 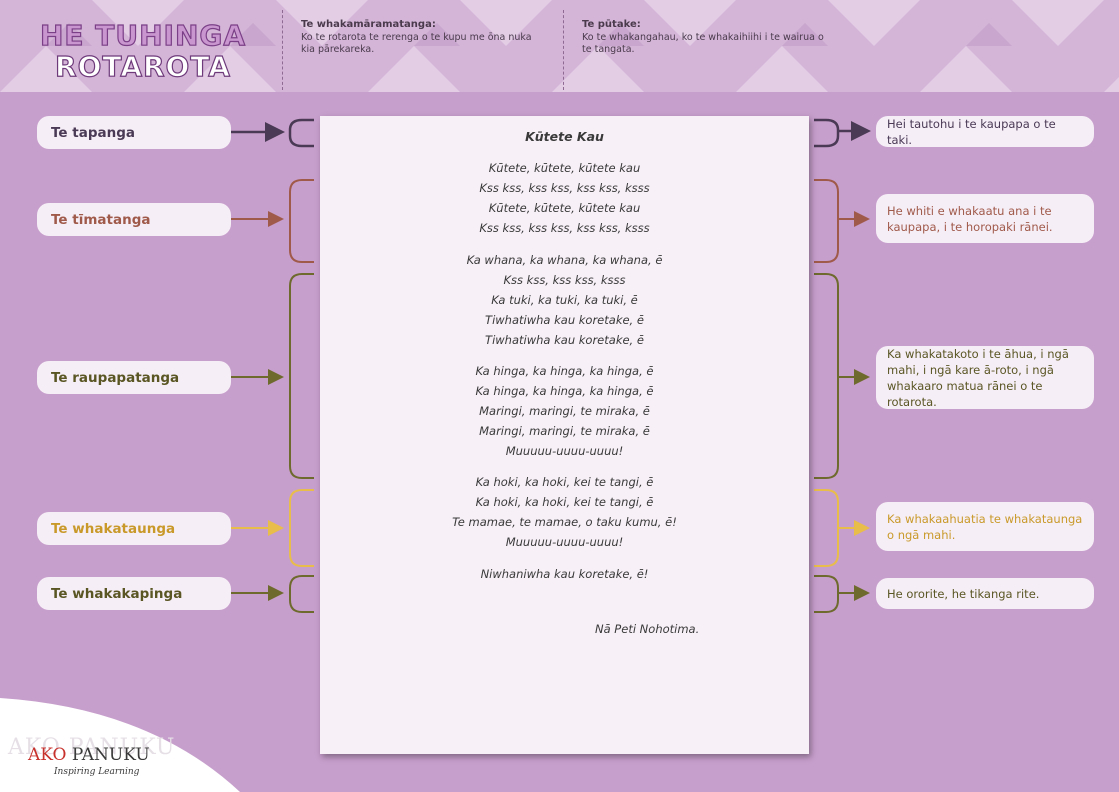 I want to click on poem-line: Ka whana, ka whana, ka whana, ē, so click(x=564, y=260).